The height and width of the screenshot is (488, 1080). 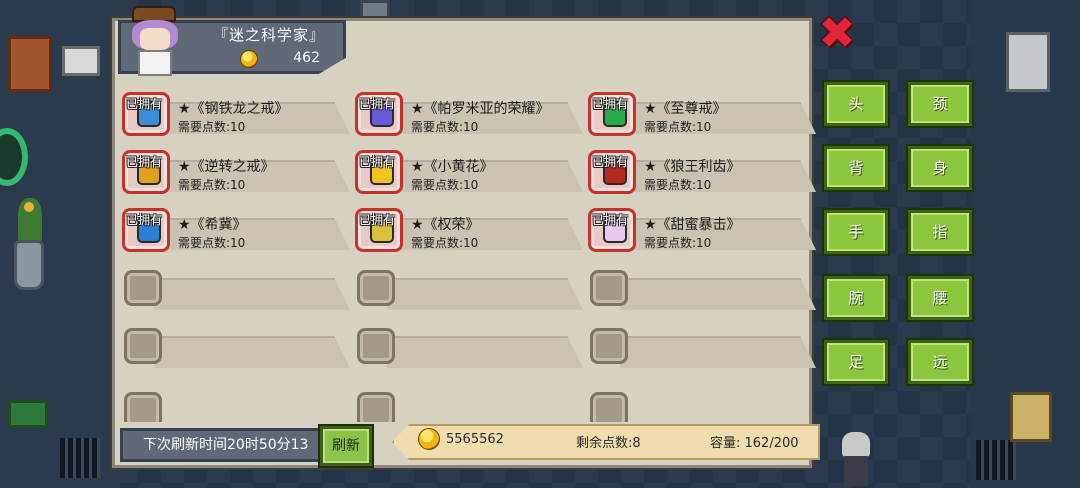 I want to click on item-name: ★《权荣》, so click(x=445, y=225).